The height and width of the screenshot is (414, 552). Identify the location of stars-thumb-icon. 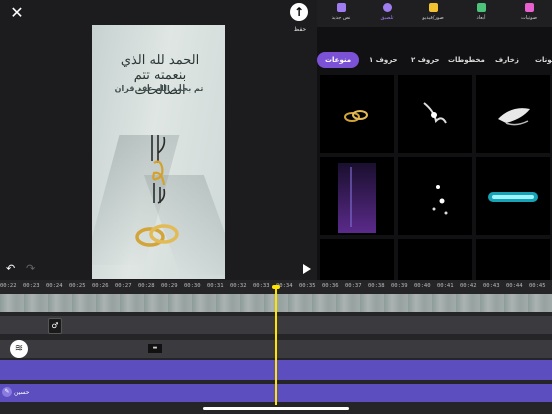
(440, 200).